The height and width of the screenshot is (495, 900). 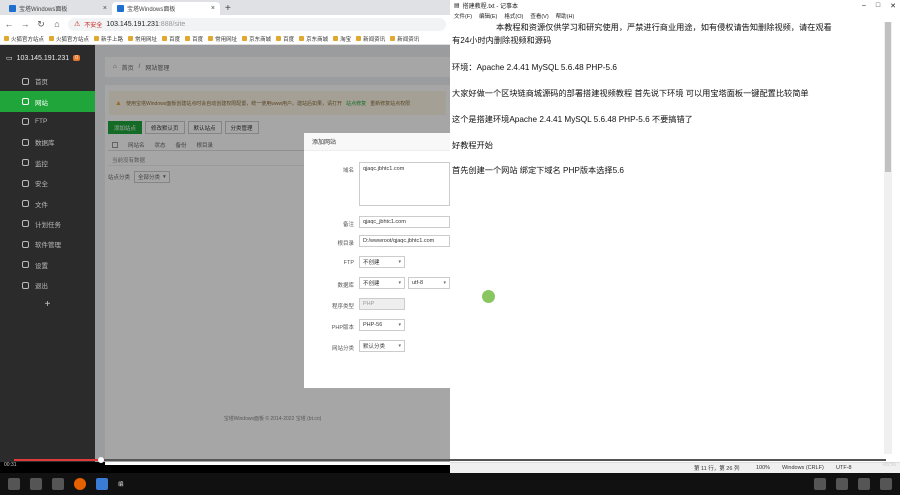 I want to click on root-value: D:/wwwroot/qjaqc.jbhtc1.com, so click(x=399, y=241).